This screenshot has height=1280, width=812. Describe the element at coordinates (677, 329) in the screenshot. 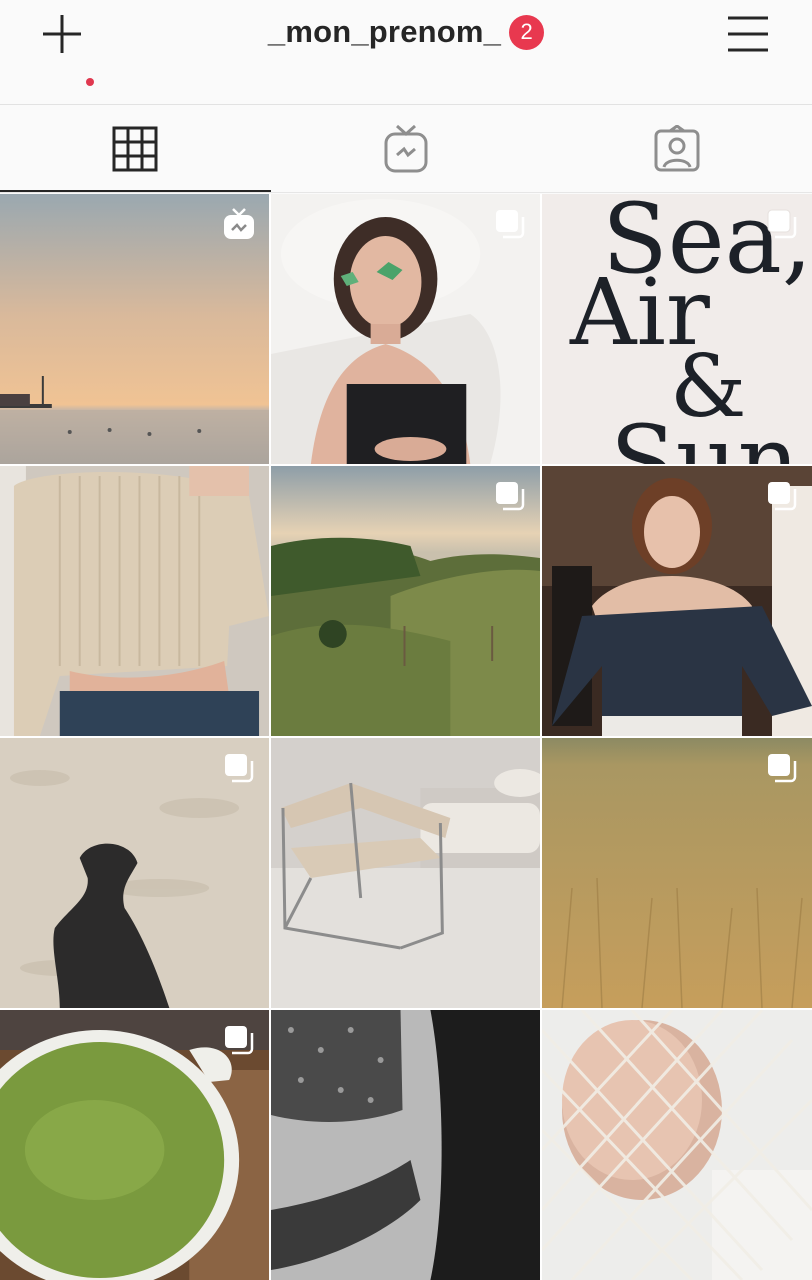

I see `post-thumbnail-poster: Sea, Air & Sun` at that location.